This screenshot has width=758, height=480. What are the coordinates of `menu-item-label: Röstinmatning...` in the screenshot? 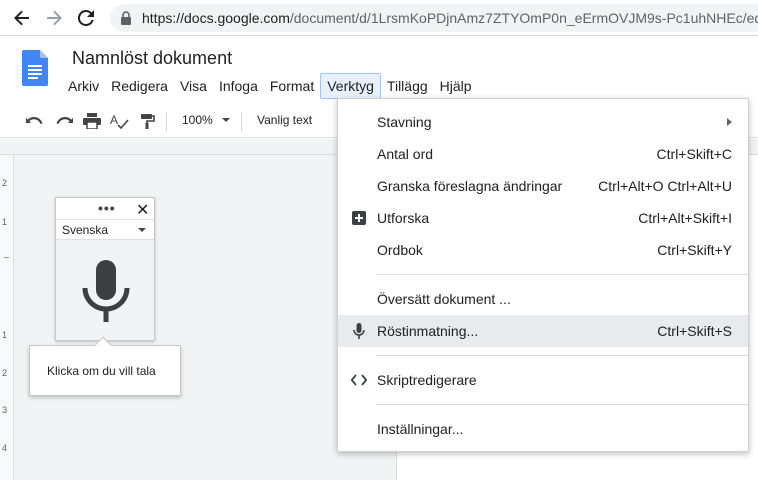 It's located at (428, 331).